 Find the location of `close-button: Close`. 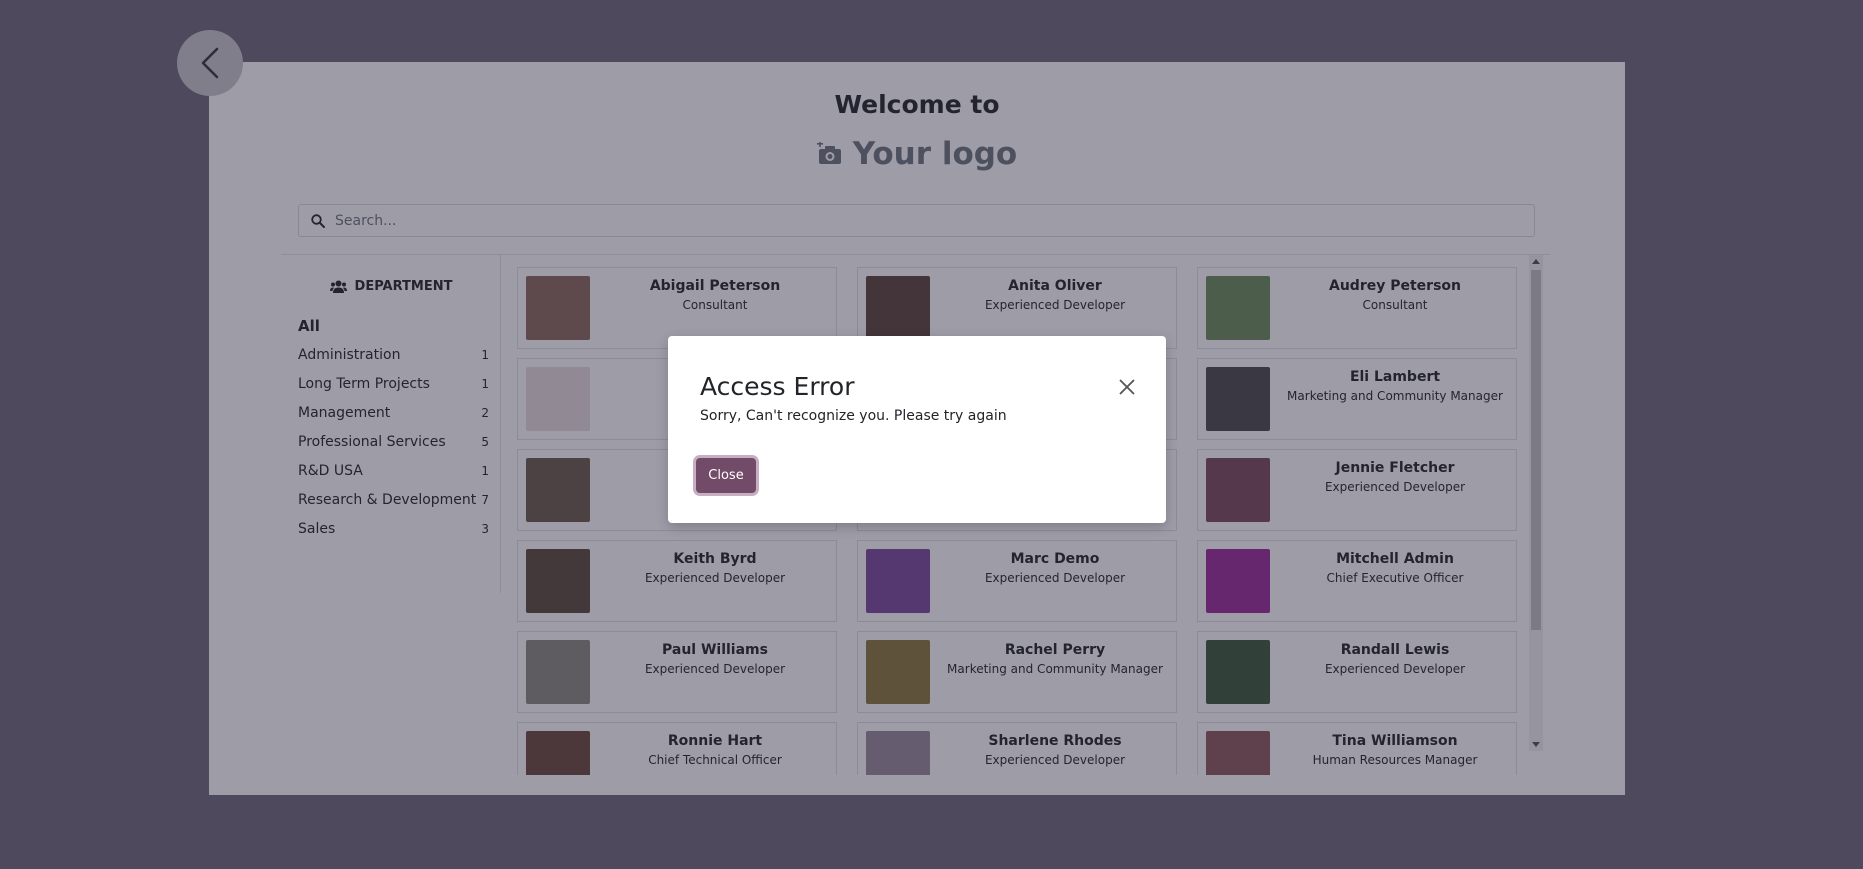

close-button: Close is located at coordinates (726, 475).